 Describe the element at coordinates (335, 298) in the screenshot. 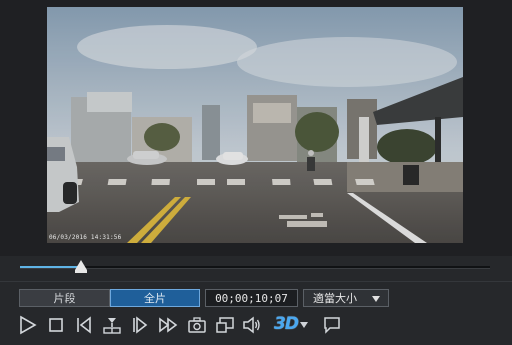

I see `zoom-select-value: 適當大小` at that location.